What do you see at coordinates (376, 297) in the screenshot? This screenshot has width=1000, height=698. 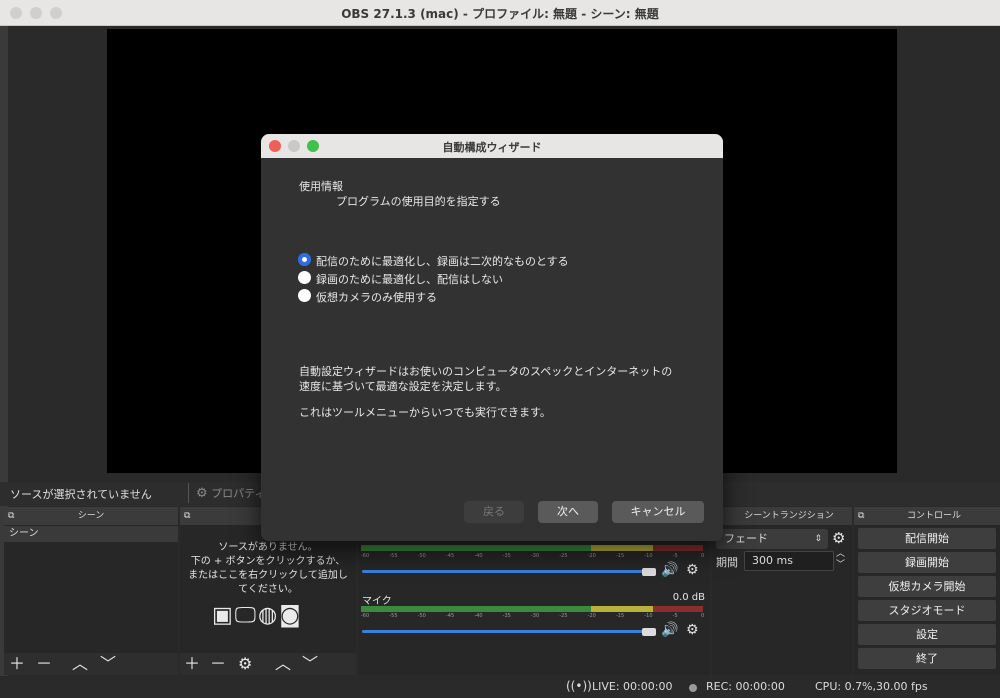 I see `option-label: 仮想カメラのみ使用する` at bounding box center [376, 297].